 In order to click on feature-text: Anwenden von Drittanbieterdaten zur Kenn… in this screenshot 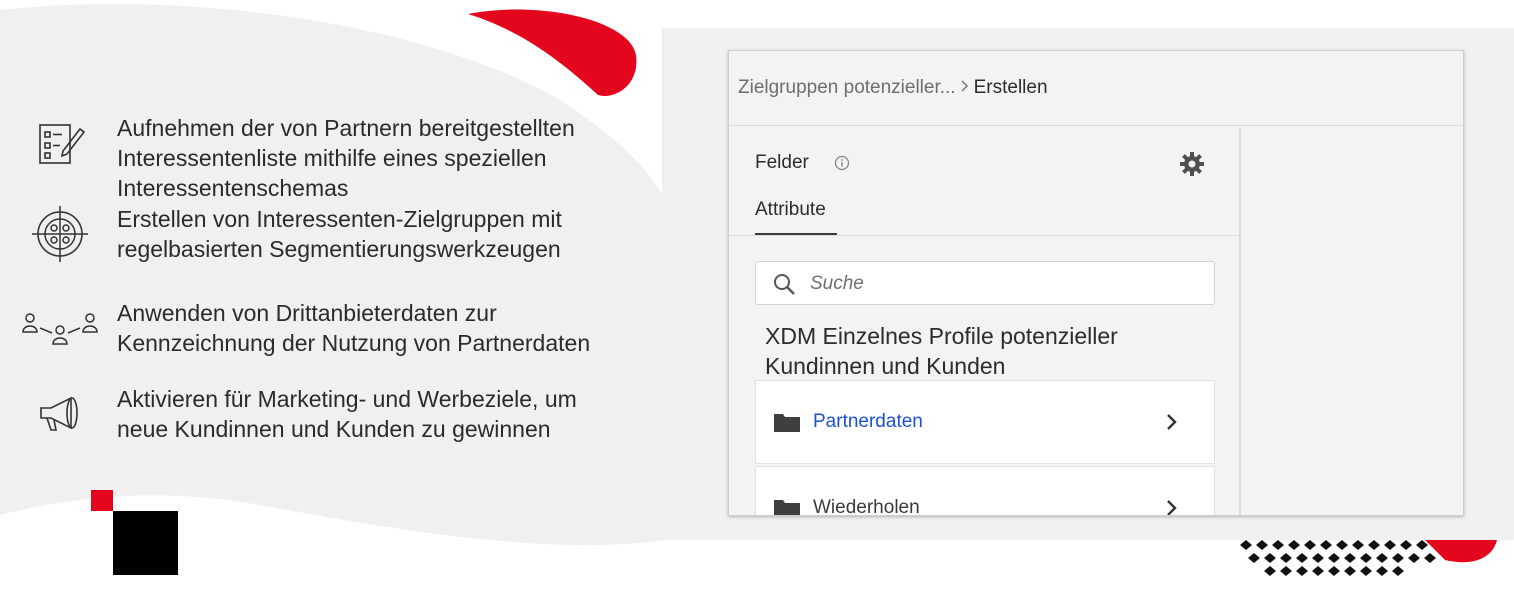, I will do `click(354, 328)`.